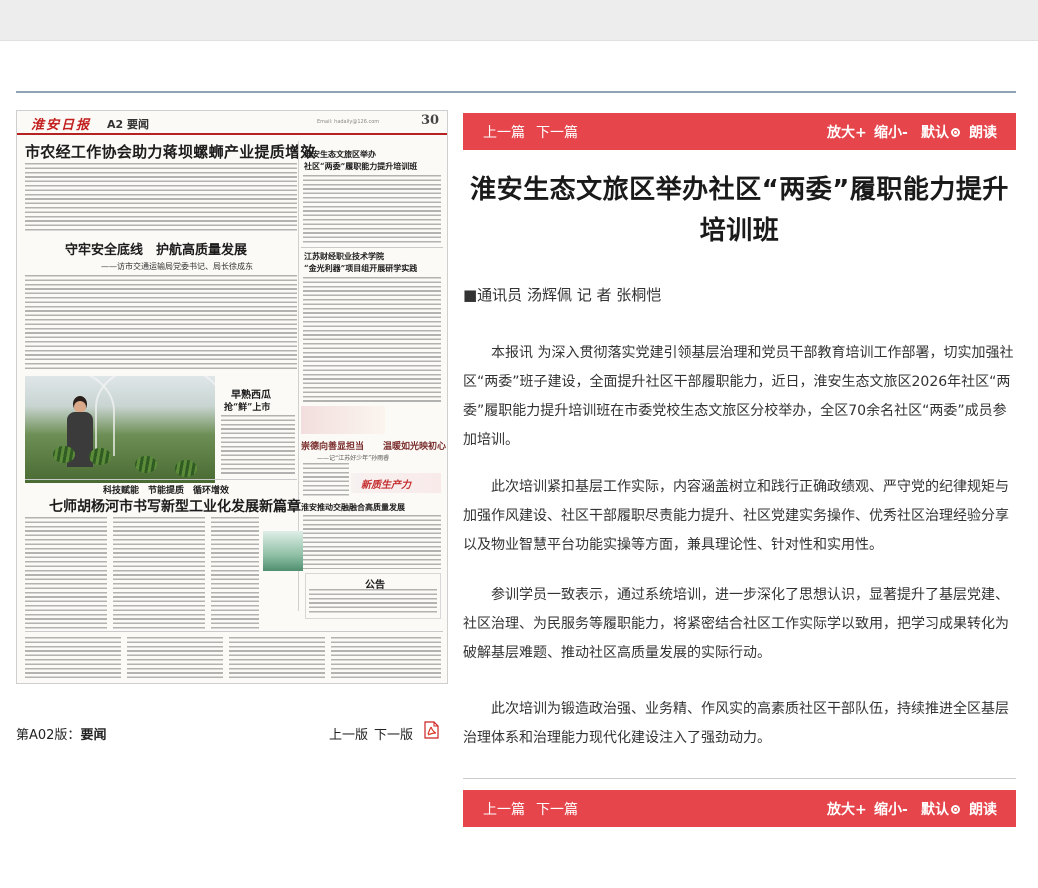  I want to click on headline-right-6: 温暖如光映初心, so click(414, 445).